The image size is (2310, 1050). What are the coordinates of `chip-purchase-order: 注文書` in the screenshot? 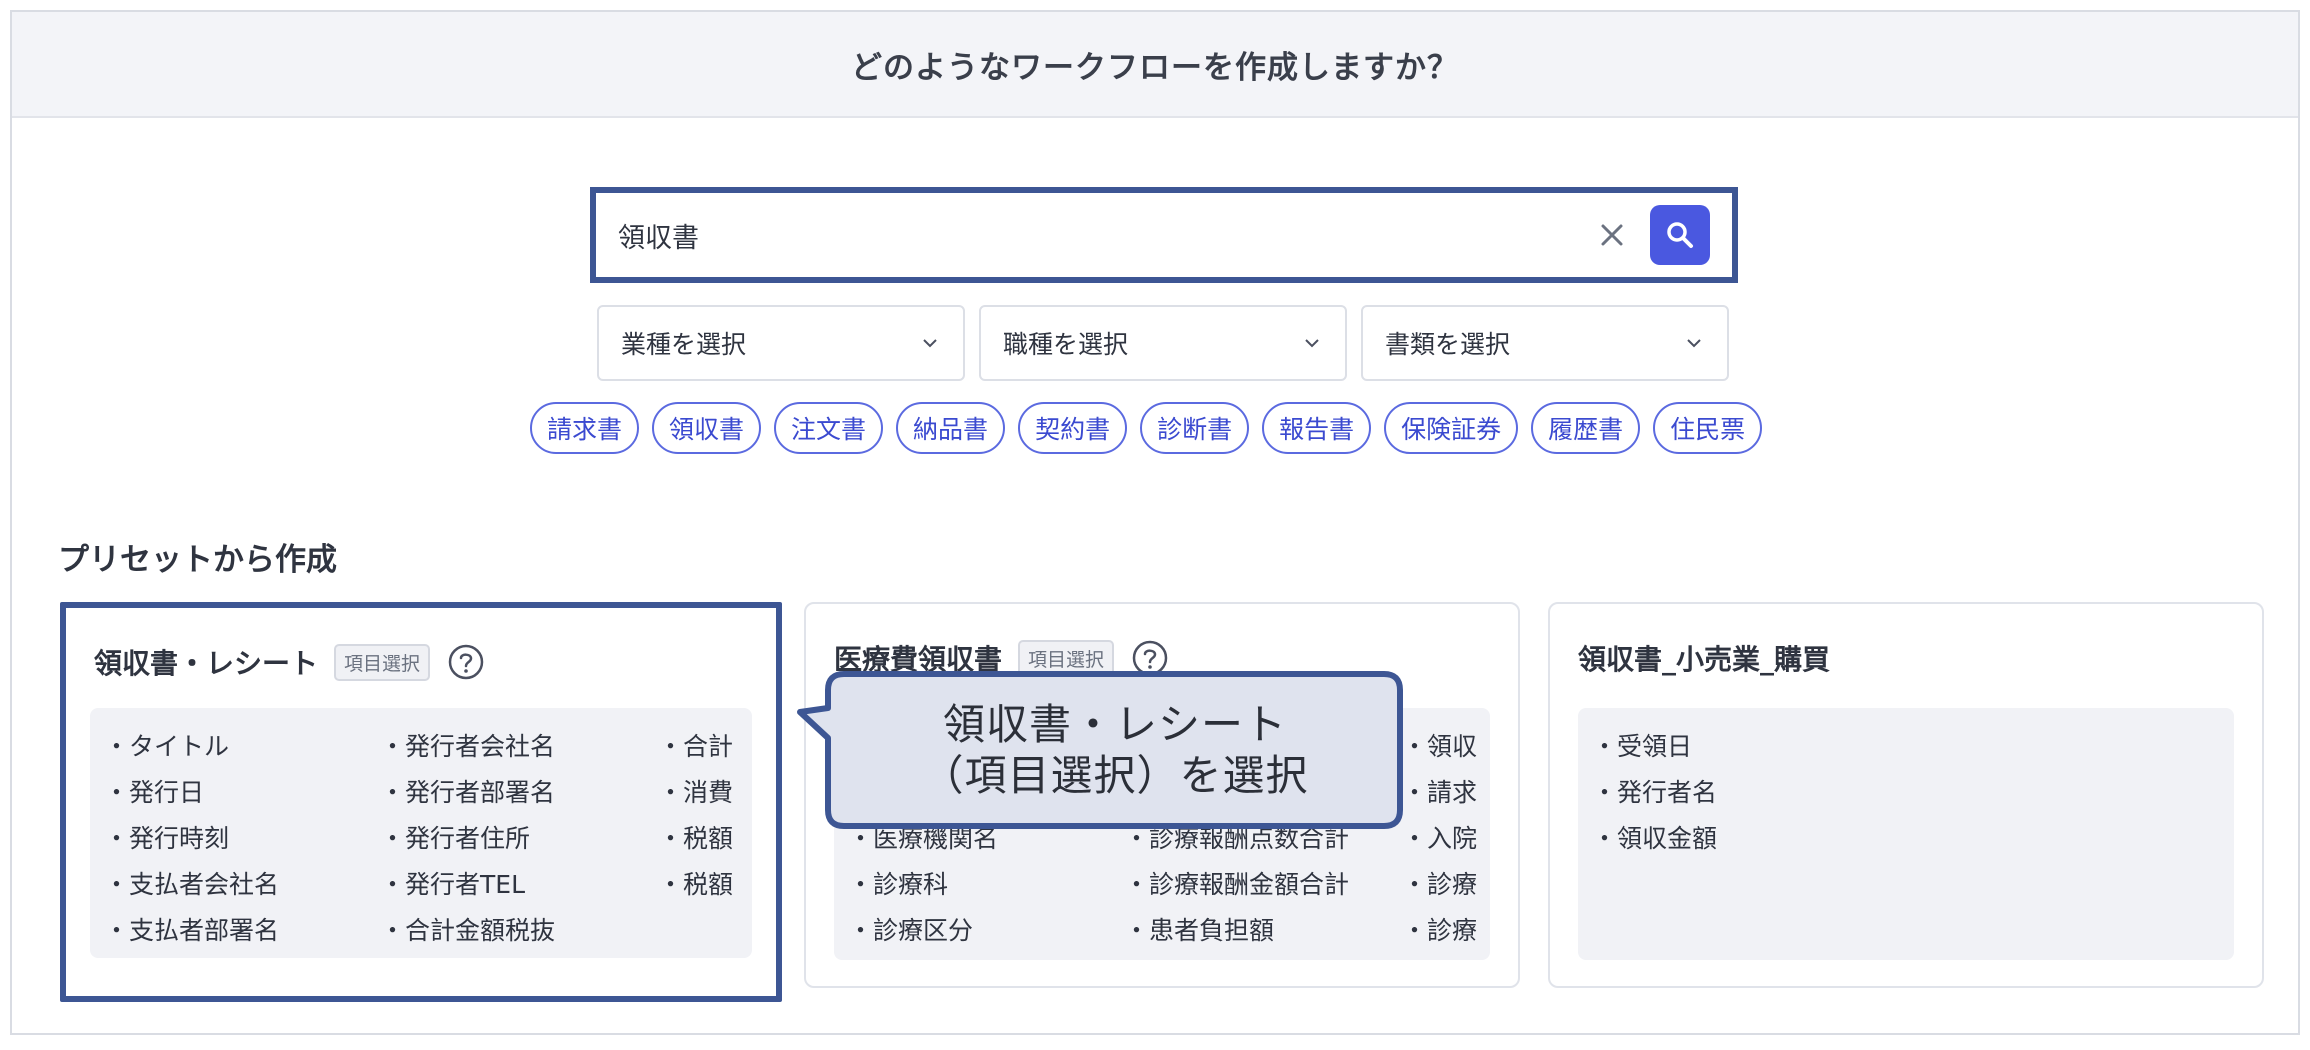 It's located at (829, 428).